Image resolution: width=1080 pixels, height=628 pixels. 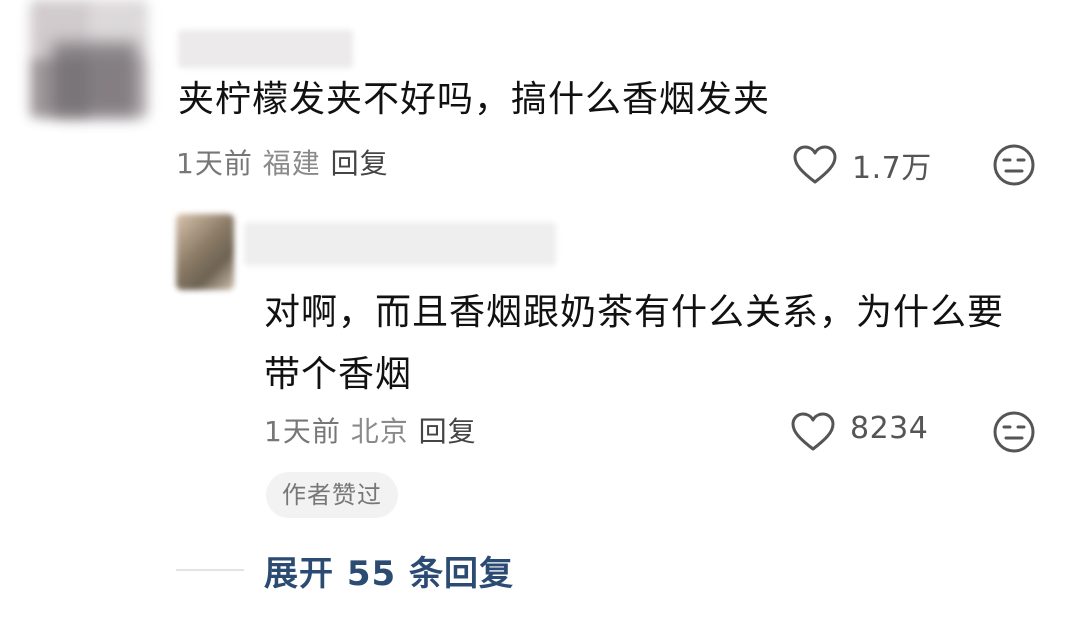 What do you see at coordinates (95, 79) in the screenshot?
I see `avatar-blur-detail` at bounding box center [95, 79].